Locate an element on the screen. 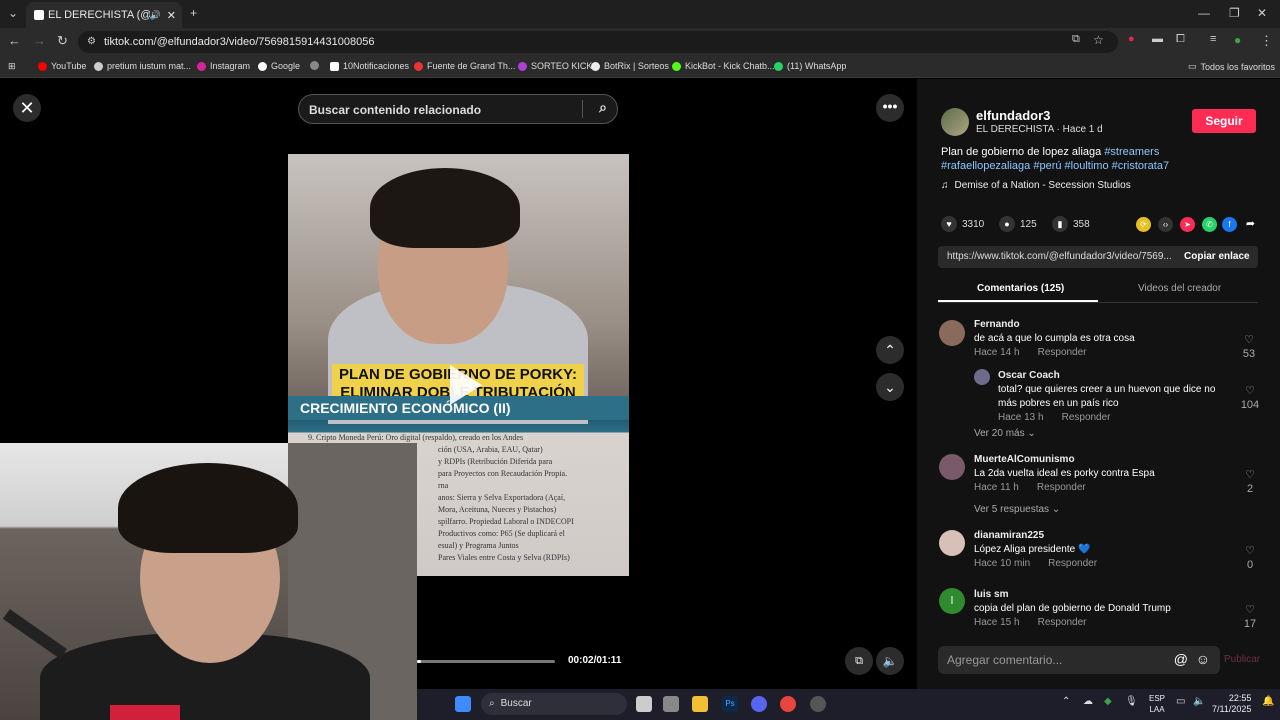  like-button: ♥ 3310 is located at coordinates (962, 224).